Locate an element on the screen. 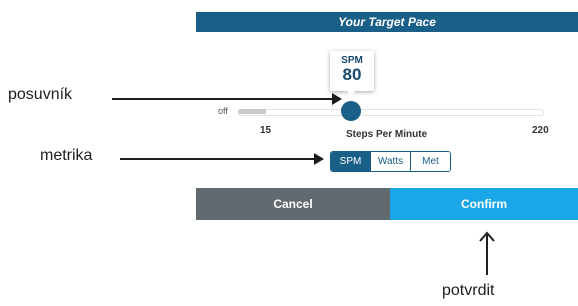 The width and height of the screenshot is (578, 306). slider-value-tooltip: SPM 80 is located at coordinates (352, 71).